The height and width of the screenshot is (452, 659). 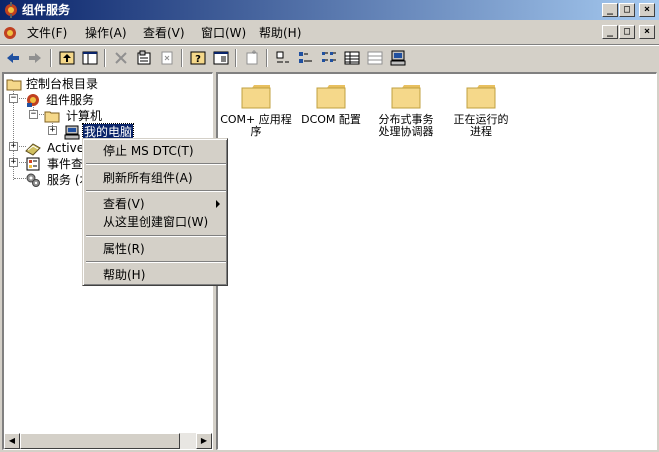 I want to click on show-hide-tree-button, so click(x=90, y=58).